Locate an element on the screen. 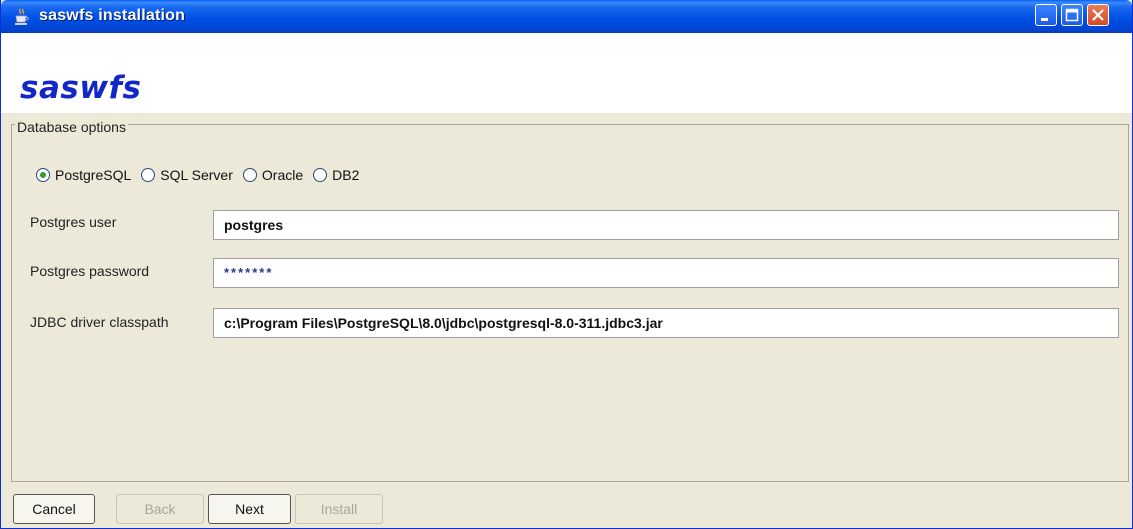  radio-label-oracle: Oracle is located at coordinates (282, 175).